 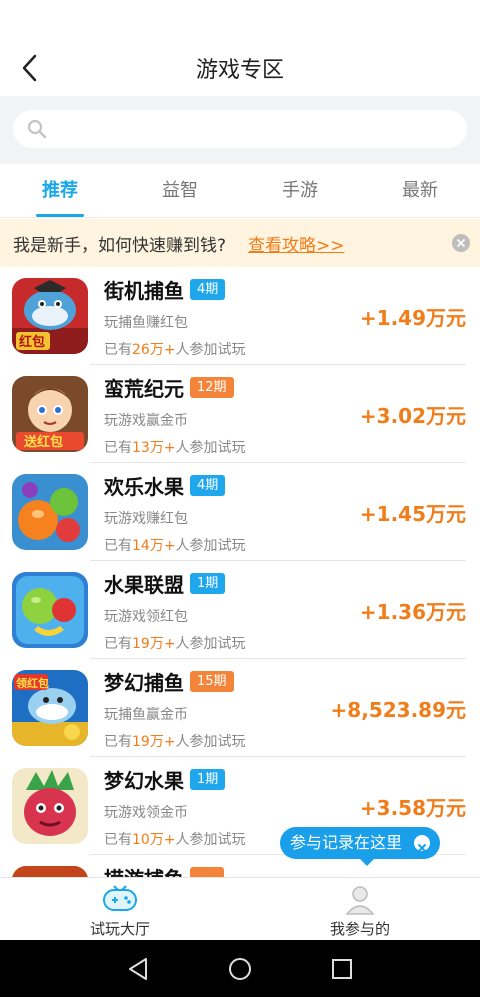 What do you see at coordinates (50, 806) in the screenshot?
I see `dragonfruit-game-icon` at bounding box center [50, 806].